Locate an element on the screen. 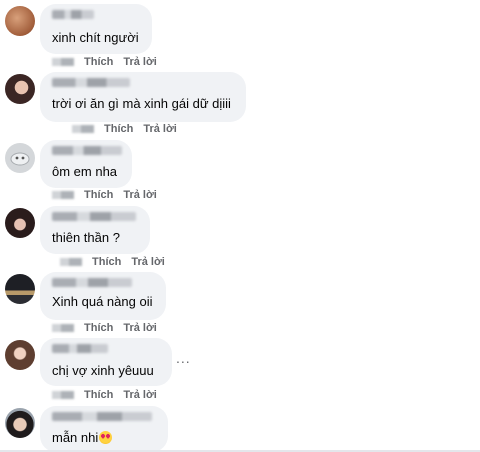 This screenshot has width=480, height=452. comment-text: thiên thần ? is located at coordinates (86, 237).